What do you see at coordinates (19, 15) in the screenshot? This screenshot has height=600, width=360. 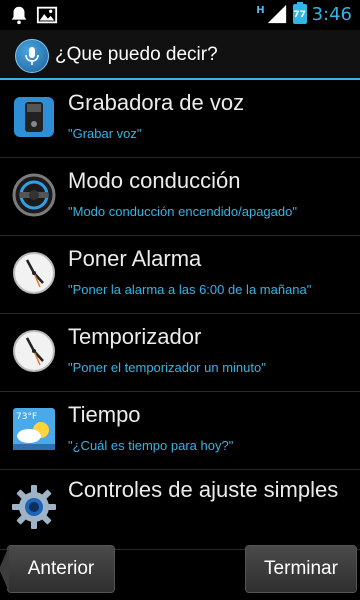 I see `notification-bell-icon` at bounding box center [19, 15].